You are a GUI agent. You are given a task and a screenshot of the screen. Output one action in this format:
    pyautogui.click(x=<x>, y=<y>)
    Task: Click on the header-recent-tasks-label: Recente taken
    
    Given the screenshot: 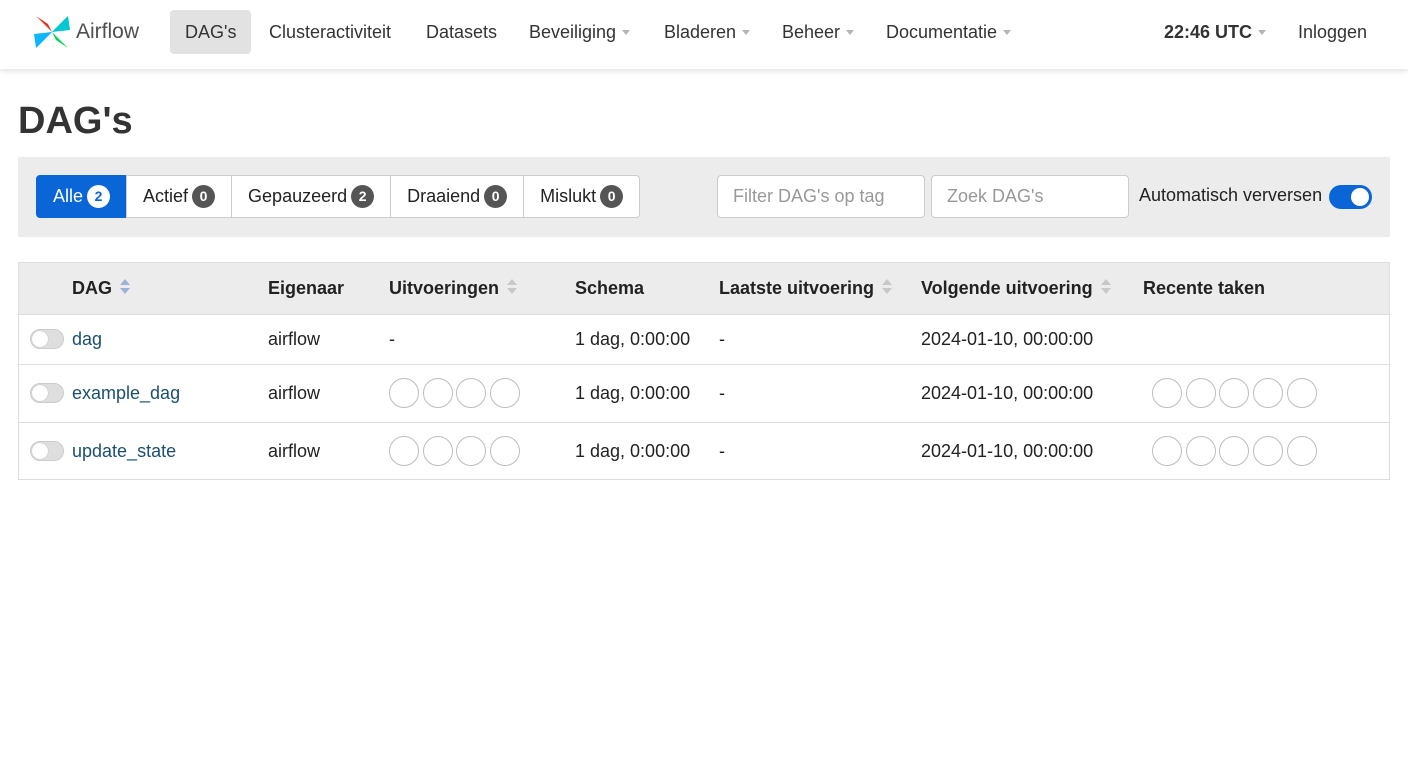 What is the action you would take?
    pyautogui.click(x=1204, y=288)
    